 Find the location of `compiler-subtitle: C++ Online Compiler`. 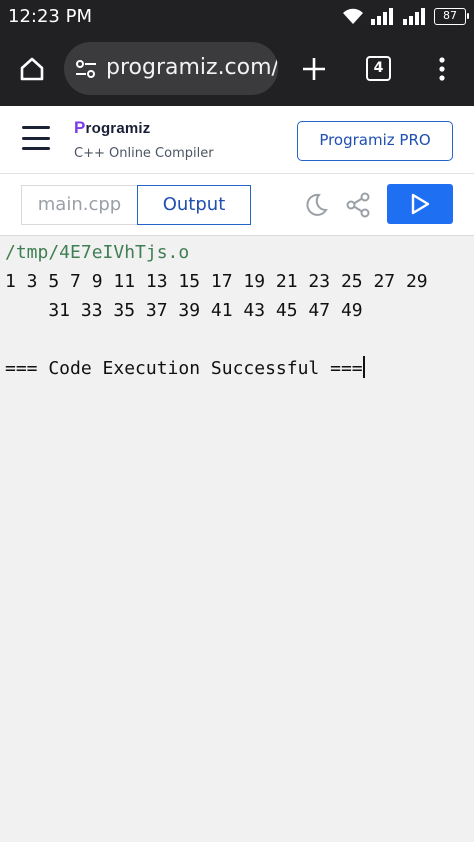

compiler-subtitle: C++ Online Compiler is located at coordinates (144, 153).